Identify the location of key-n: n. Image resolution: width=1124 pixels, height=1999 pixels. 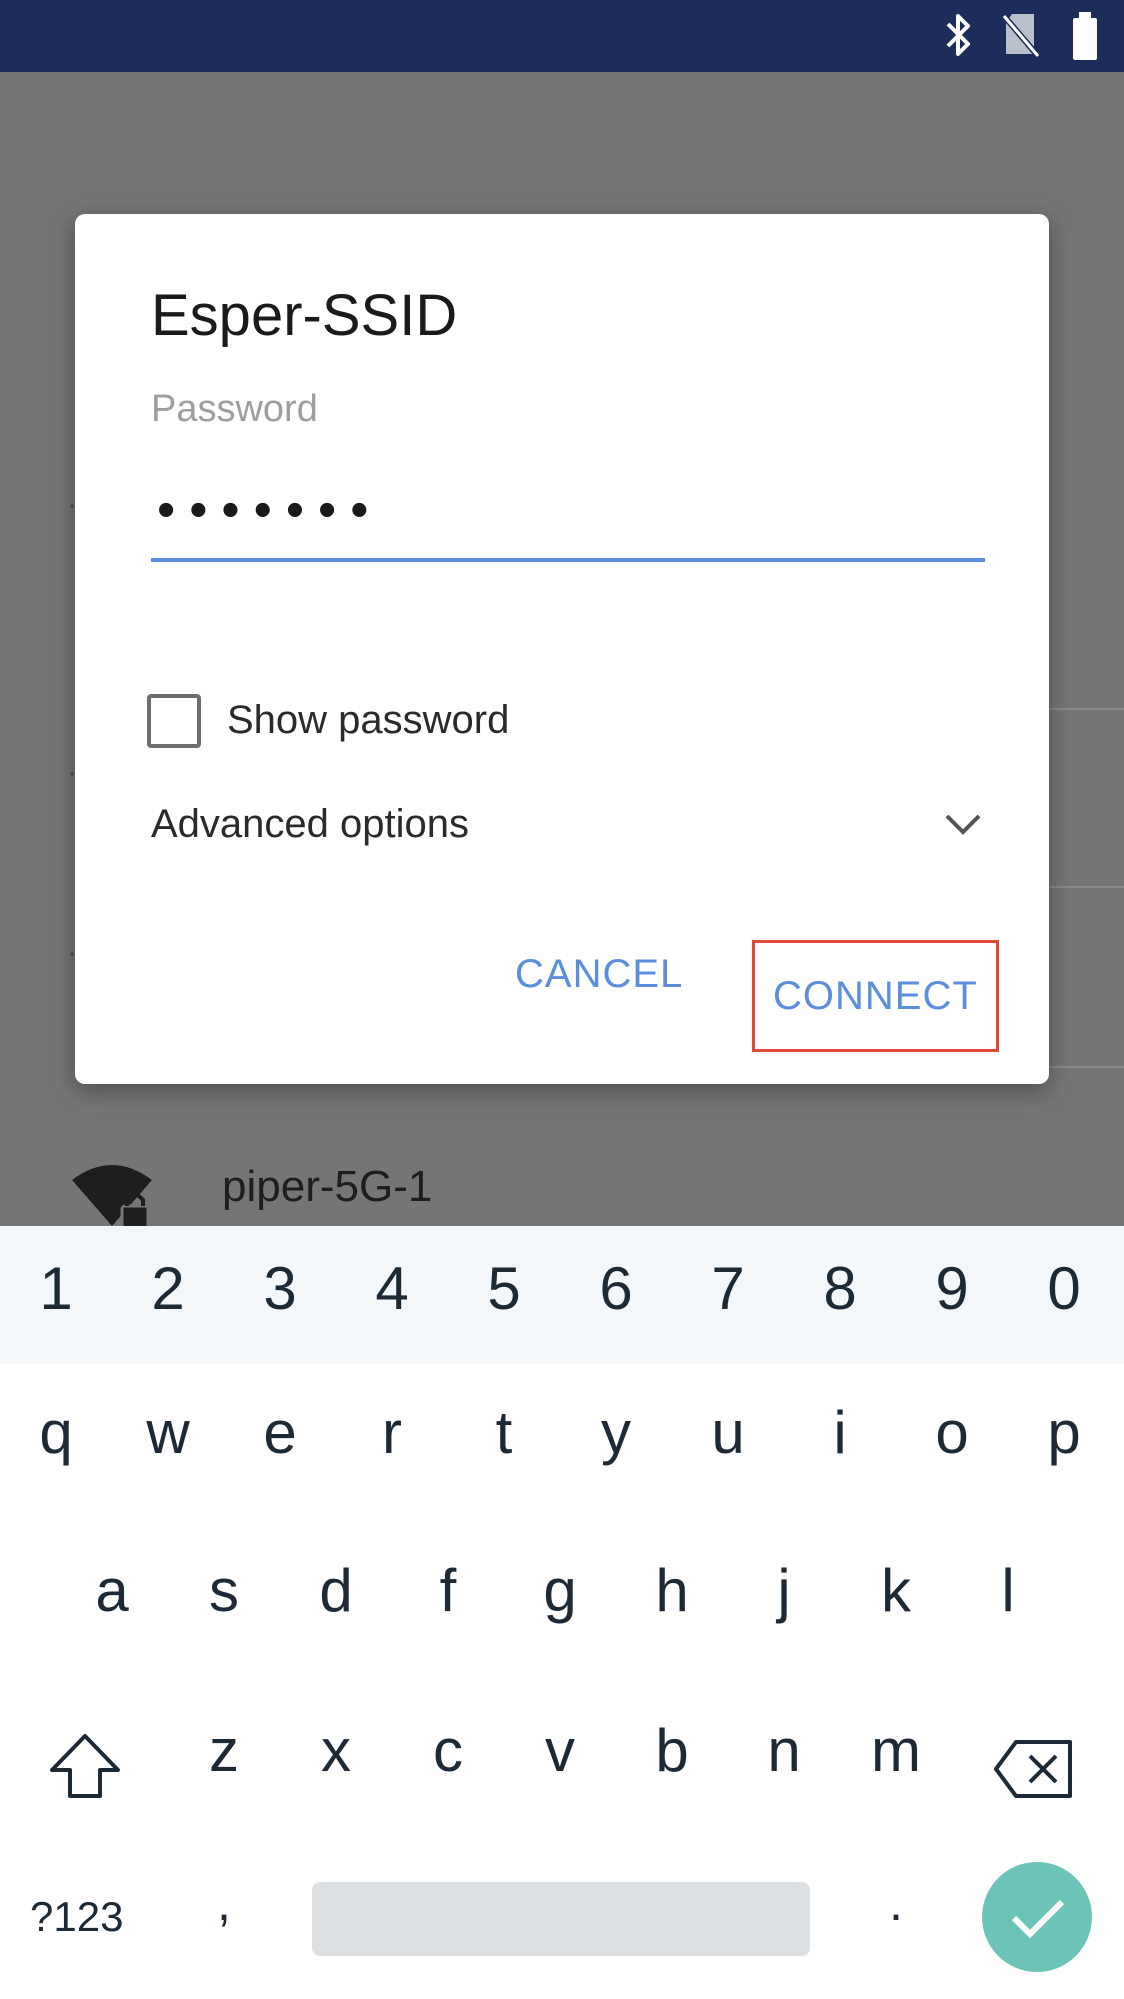
(784, 1750).